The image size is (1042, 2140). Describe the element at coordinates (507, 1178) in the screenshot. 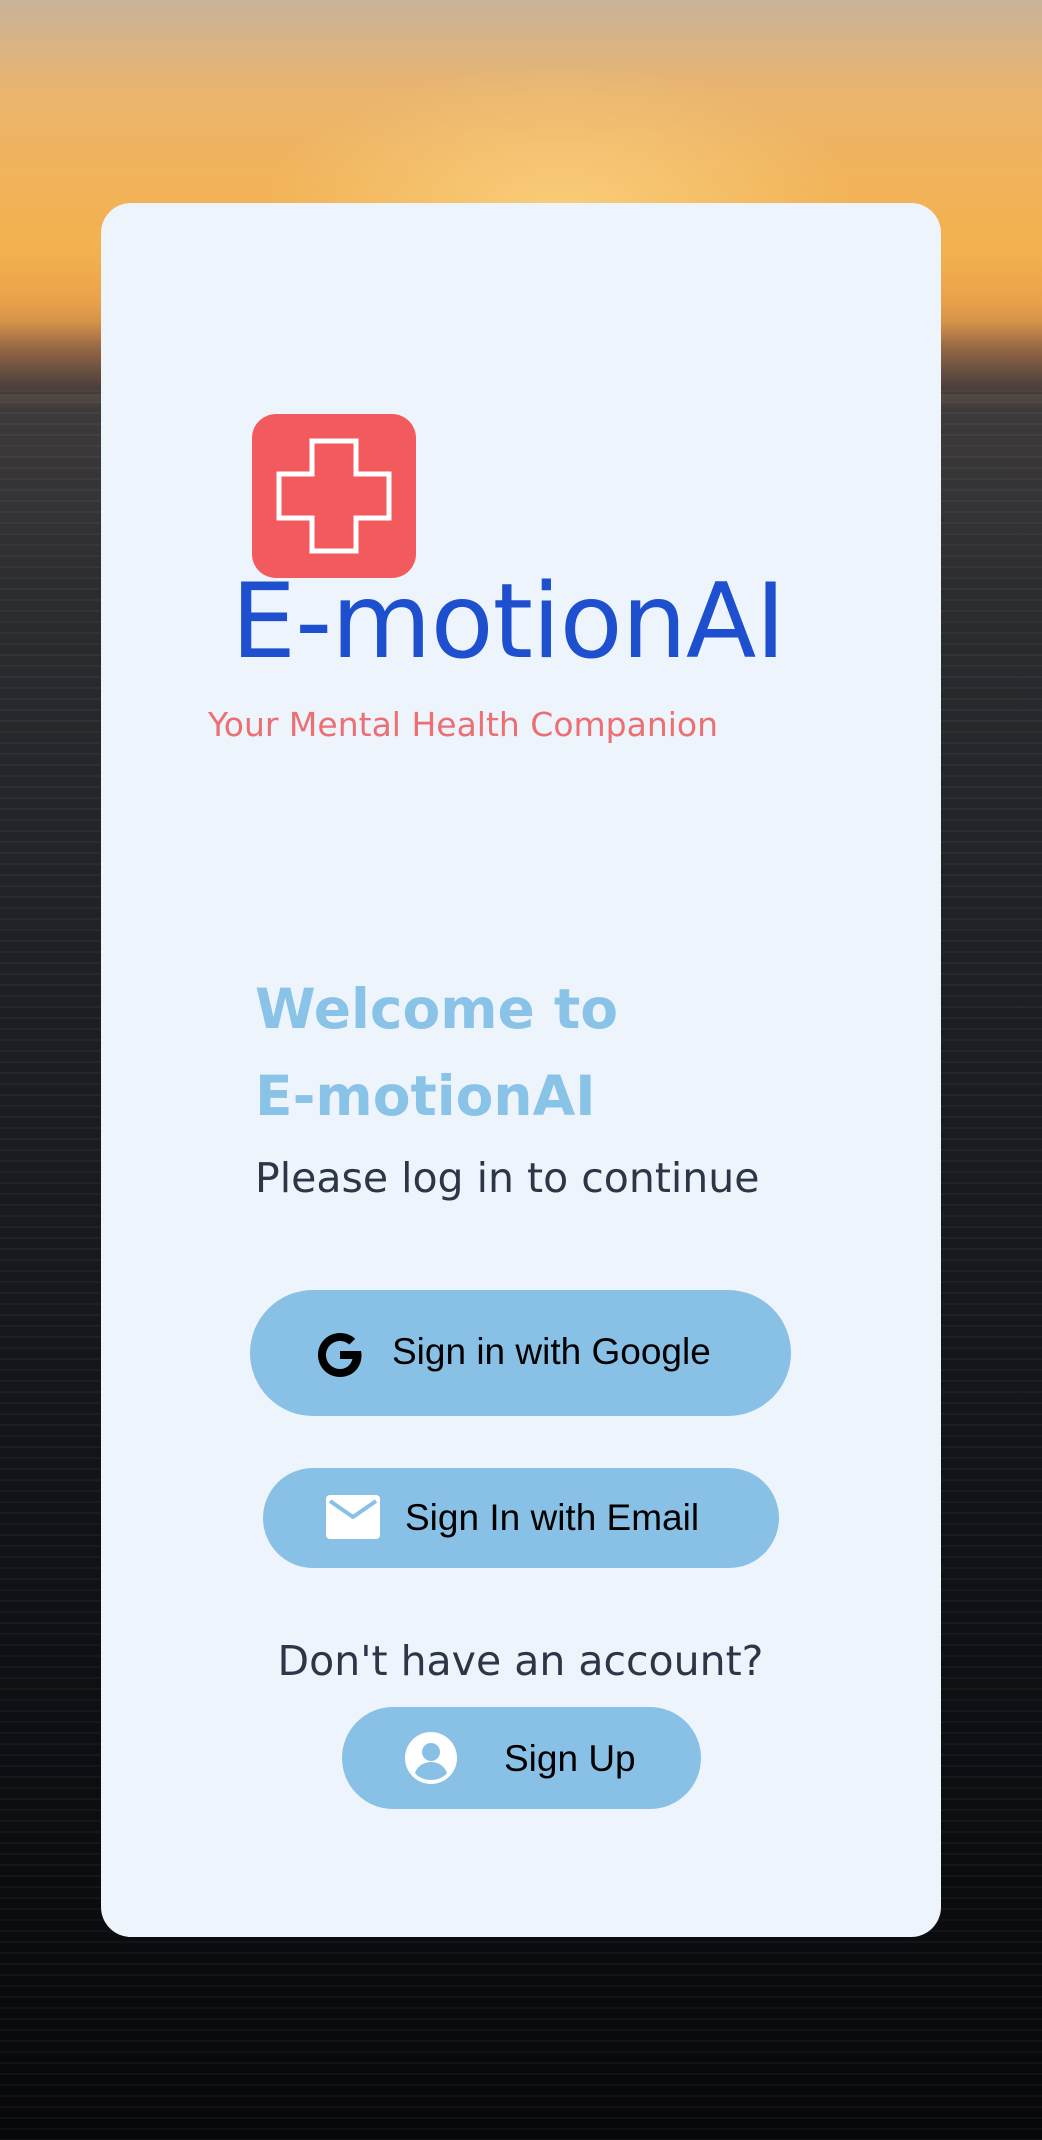

I see `login-subtitle: Please log in to continue` at that location.